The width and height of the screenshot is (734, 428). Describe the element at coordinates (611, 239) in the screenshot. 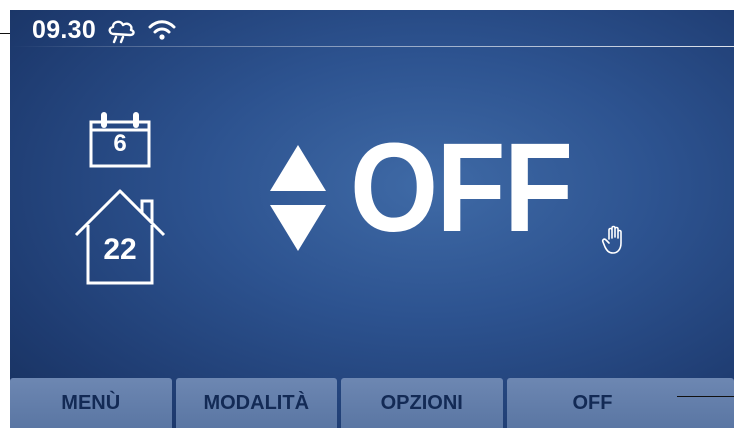

I see `hand-icon` at that location.